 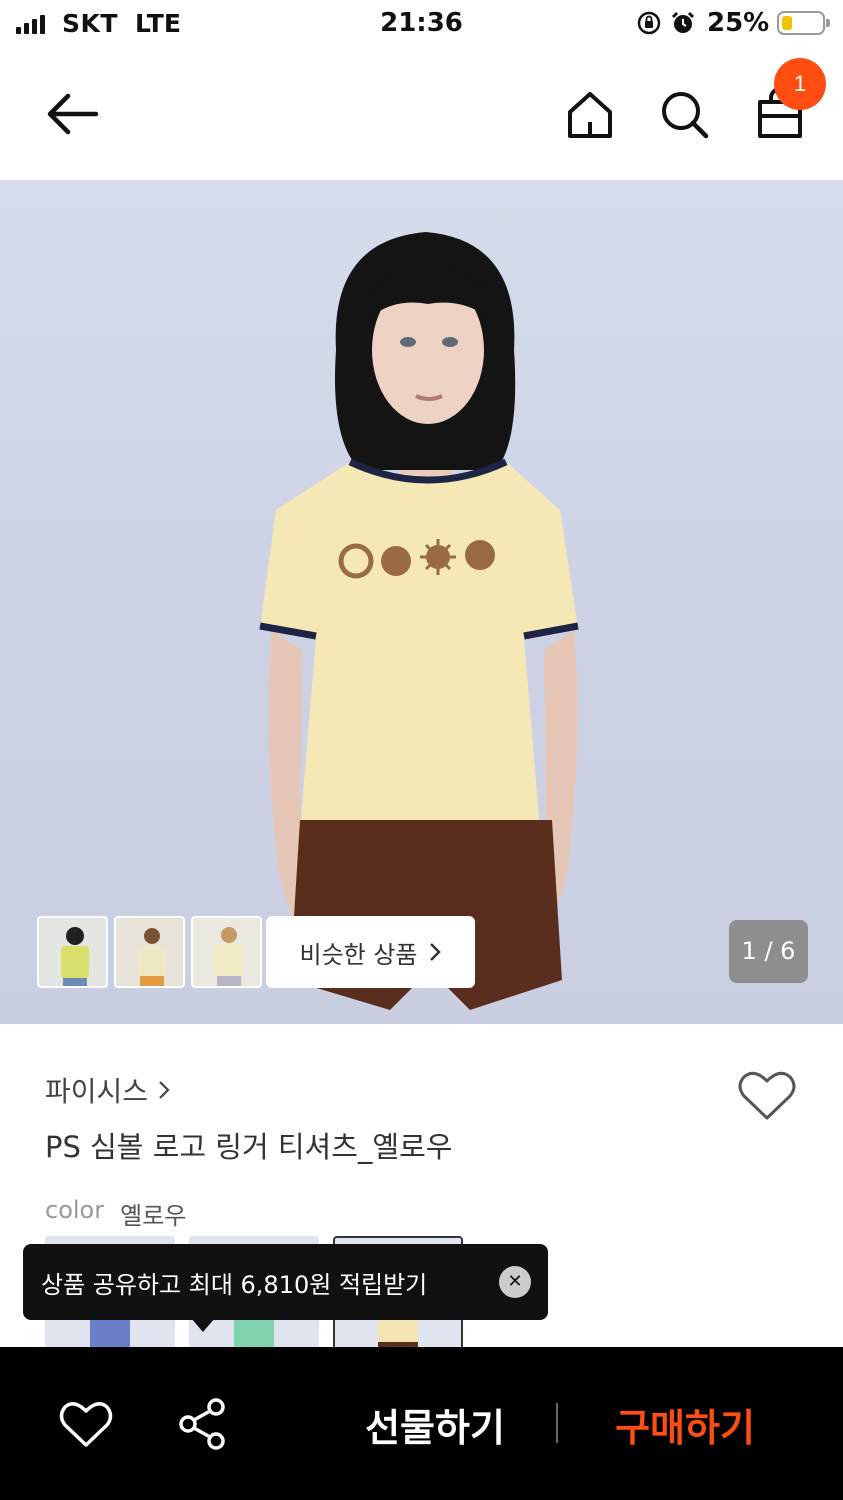 What do you see at coordinates (649, 23) in the screenshot?
I see `rotation-lock-icon` at bounding box center [649, 23].